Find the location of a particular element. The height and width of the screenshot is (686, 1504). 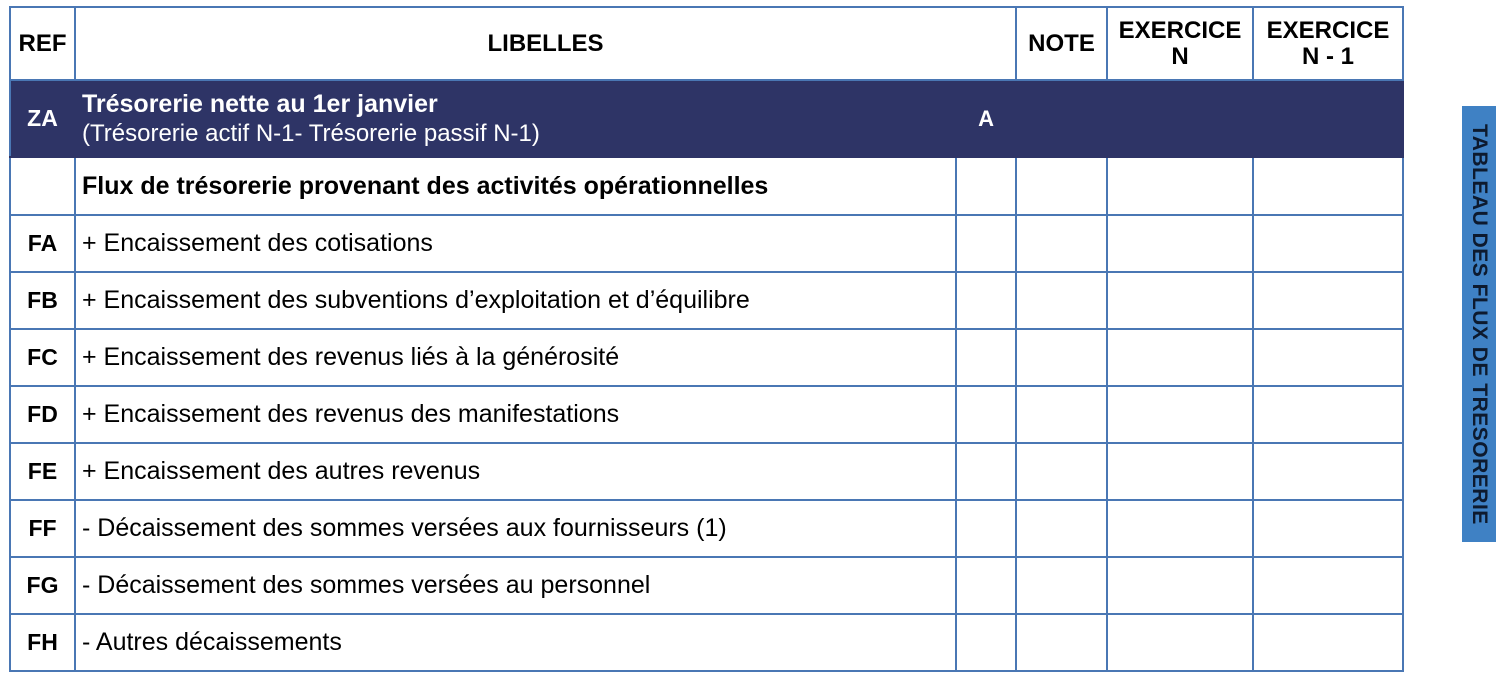

row-code: A is located at coordinates (986, 118).